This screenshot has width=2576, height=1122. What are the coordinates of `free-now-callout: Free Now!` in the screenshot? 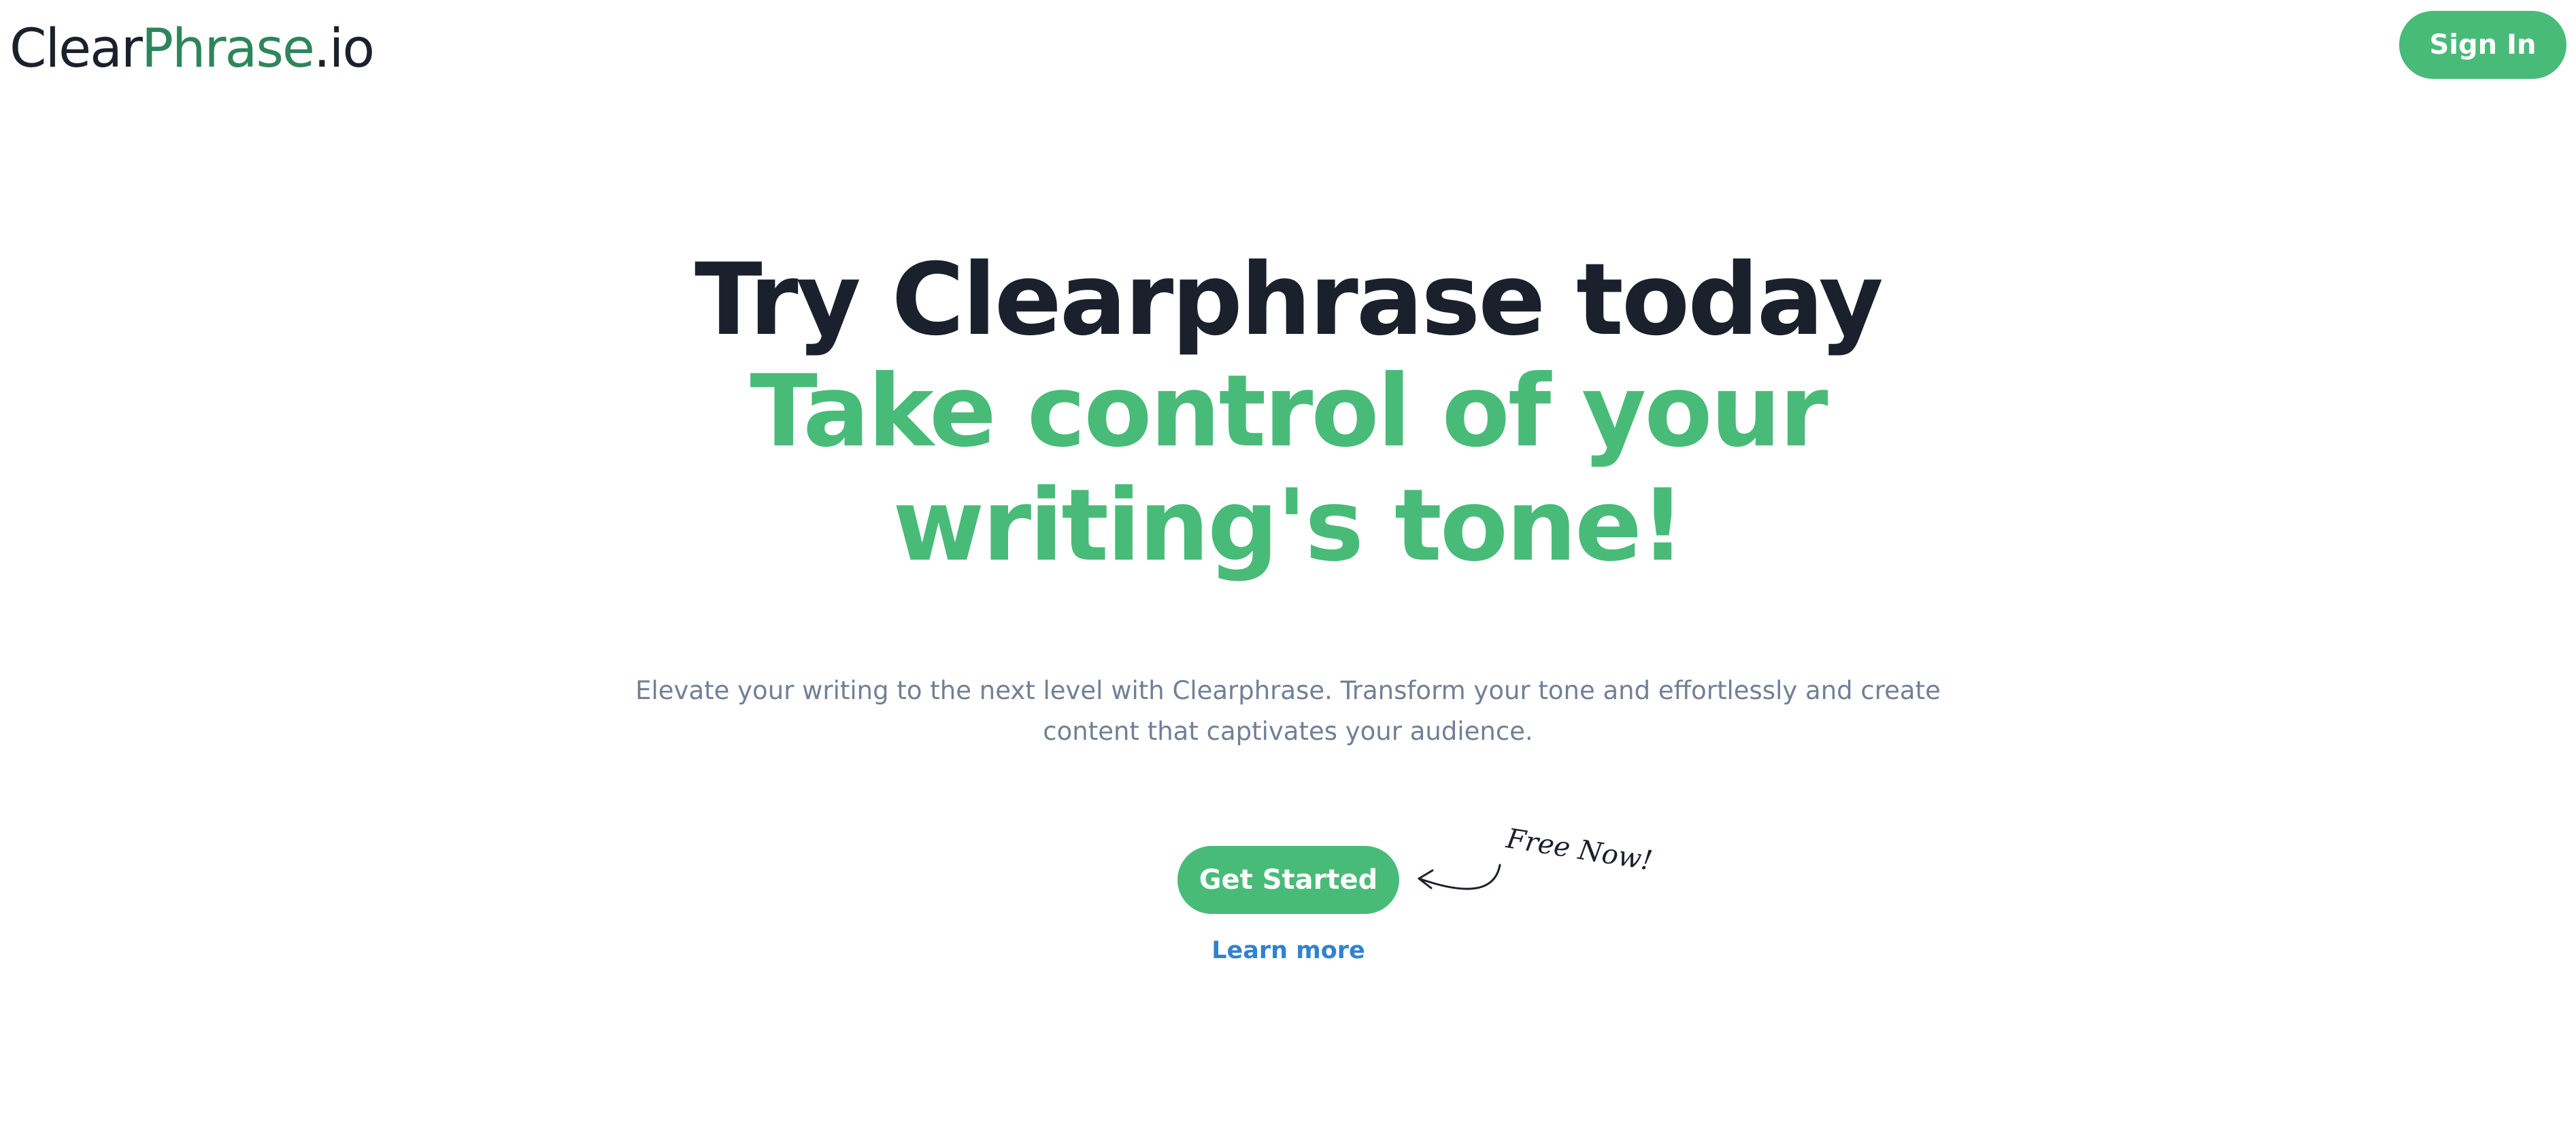 It's located at (1579, 850).